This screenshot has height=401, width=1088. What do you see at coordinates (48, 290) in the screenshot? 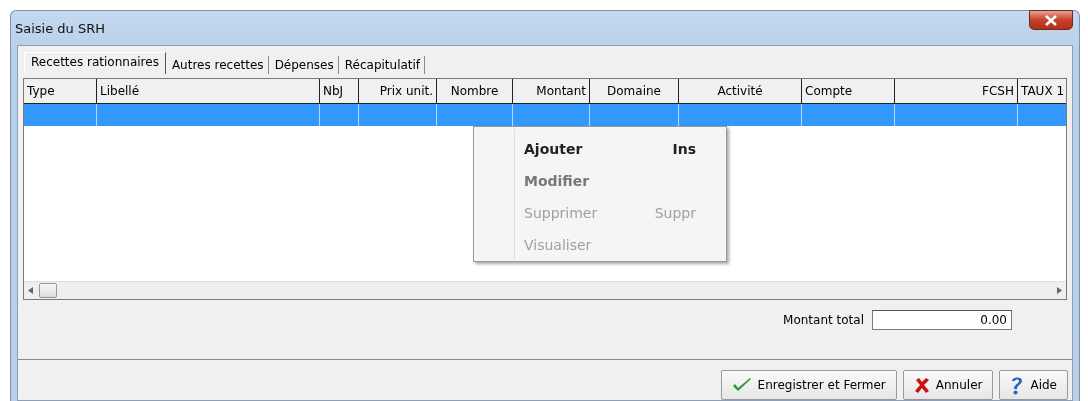
I see `scrollbar-thumb` at bounding box center [48, 290].